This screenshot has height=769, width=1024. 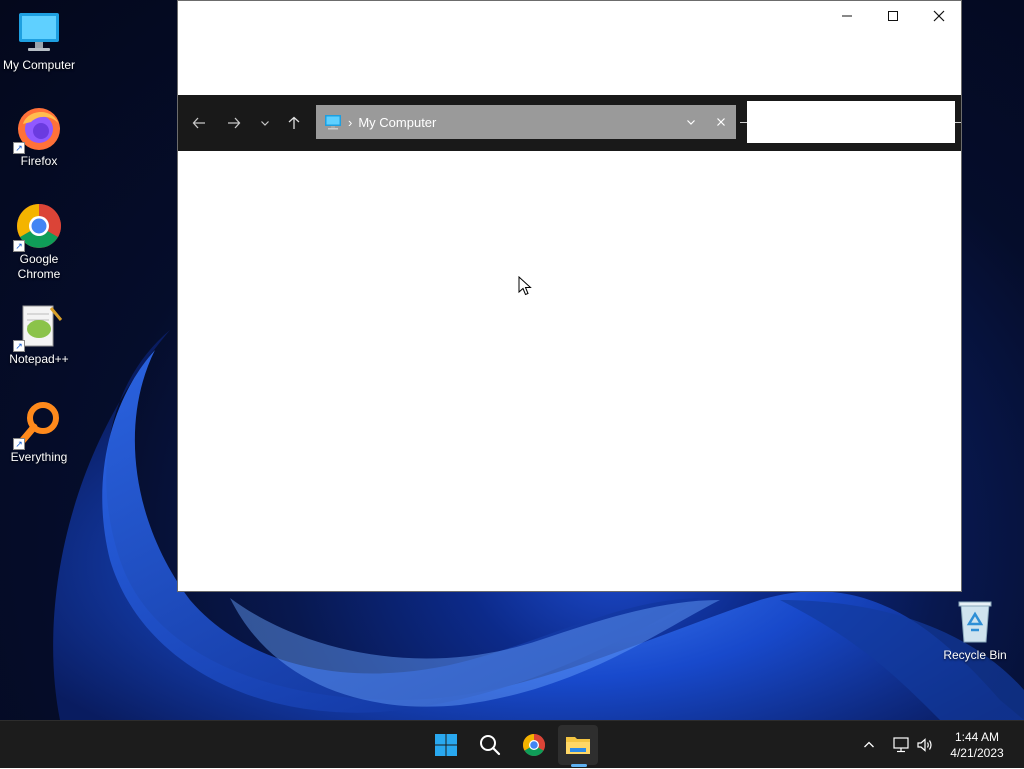 I want to click on forward-arrow-icon, so click(x=234, y=123).